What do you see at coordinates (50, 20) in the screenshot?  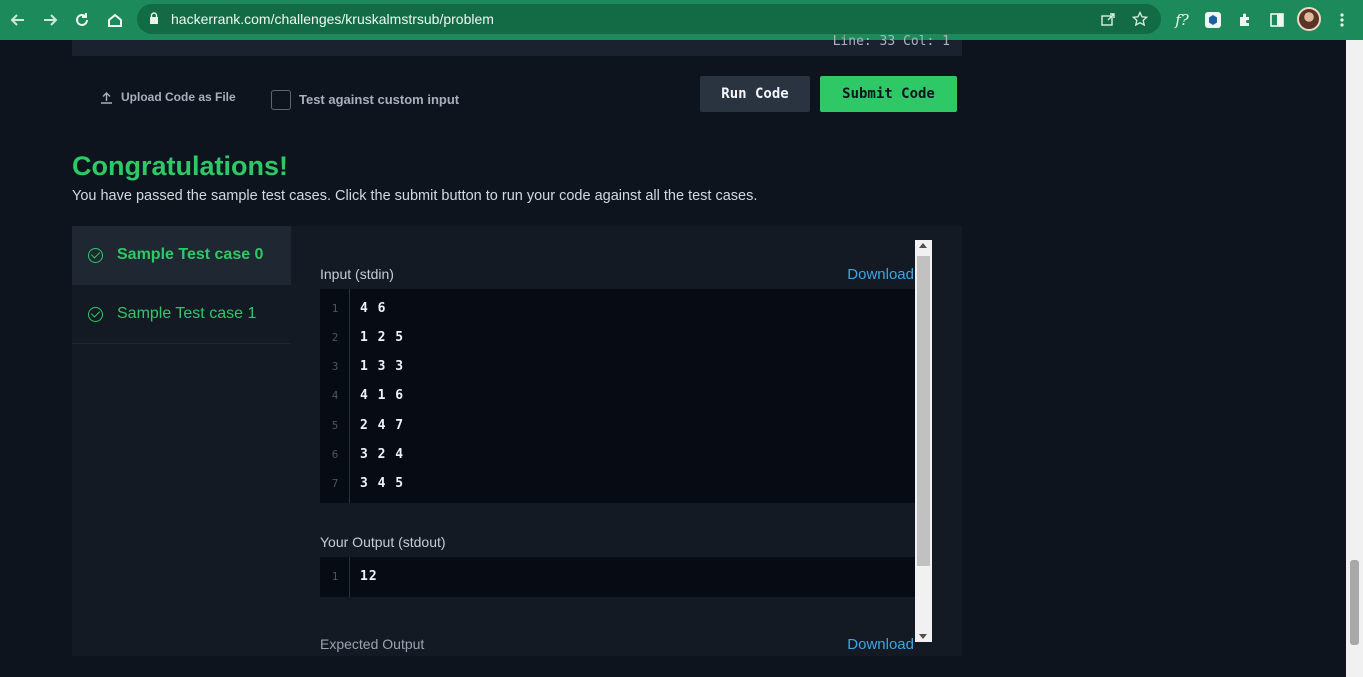 I see `forward-arrow-icon` at bounding box center [50, 20].